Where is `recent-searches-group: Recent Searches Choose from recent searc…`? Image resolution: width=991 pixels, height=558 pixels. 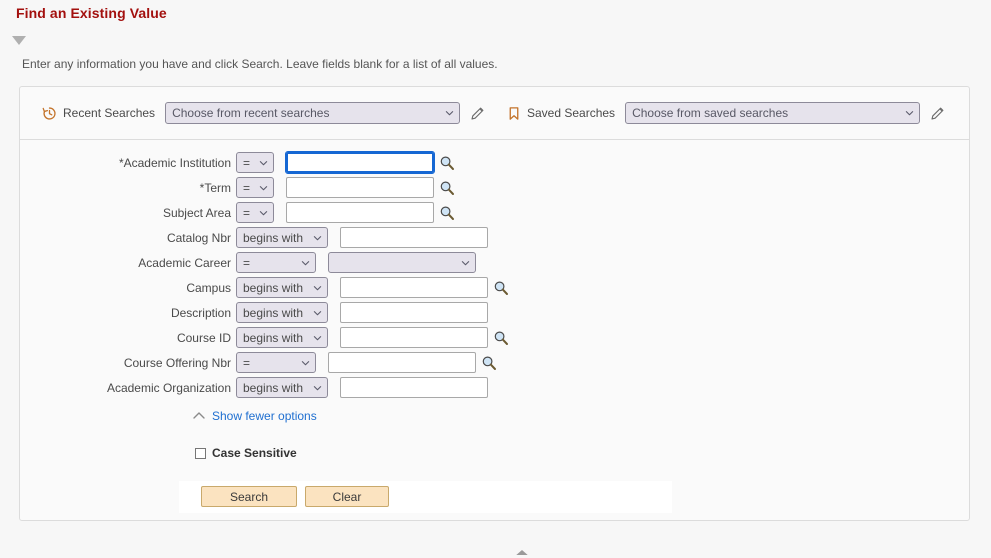
recent-searches-group: Recent Searches Choose from recent searc… is located at coordinates (264, 113).